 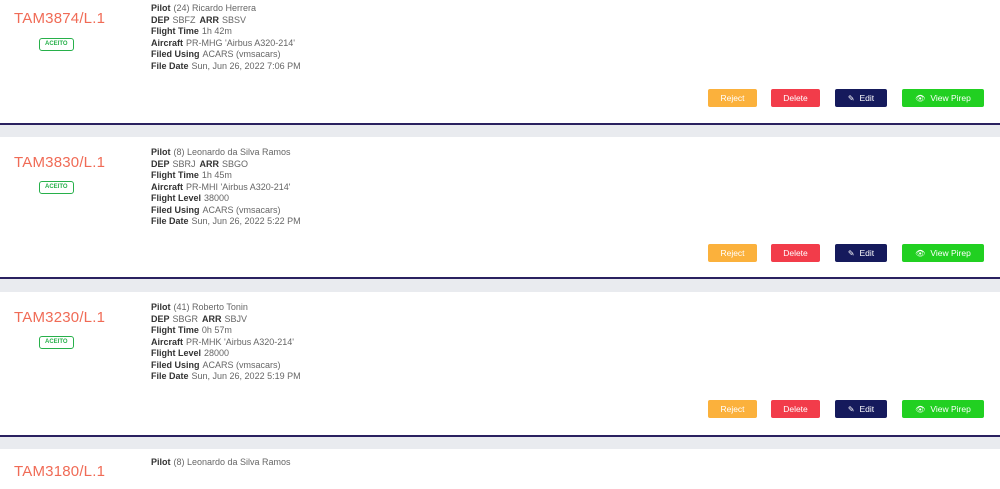 I want to click on pilot-name: (41) Roberto Tonin, so click(x=211, y=307).